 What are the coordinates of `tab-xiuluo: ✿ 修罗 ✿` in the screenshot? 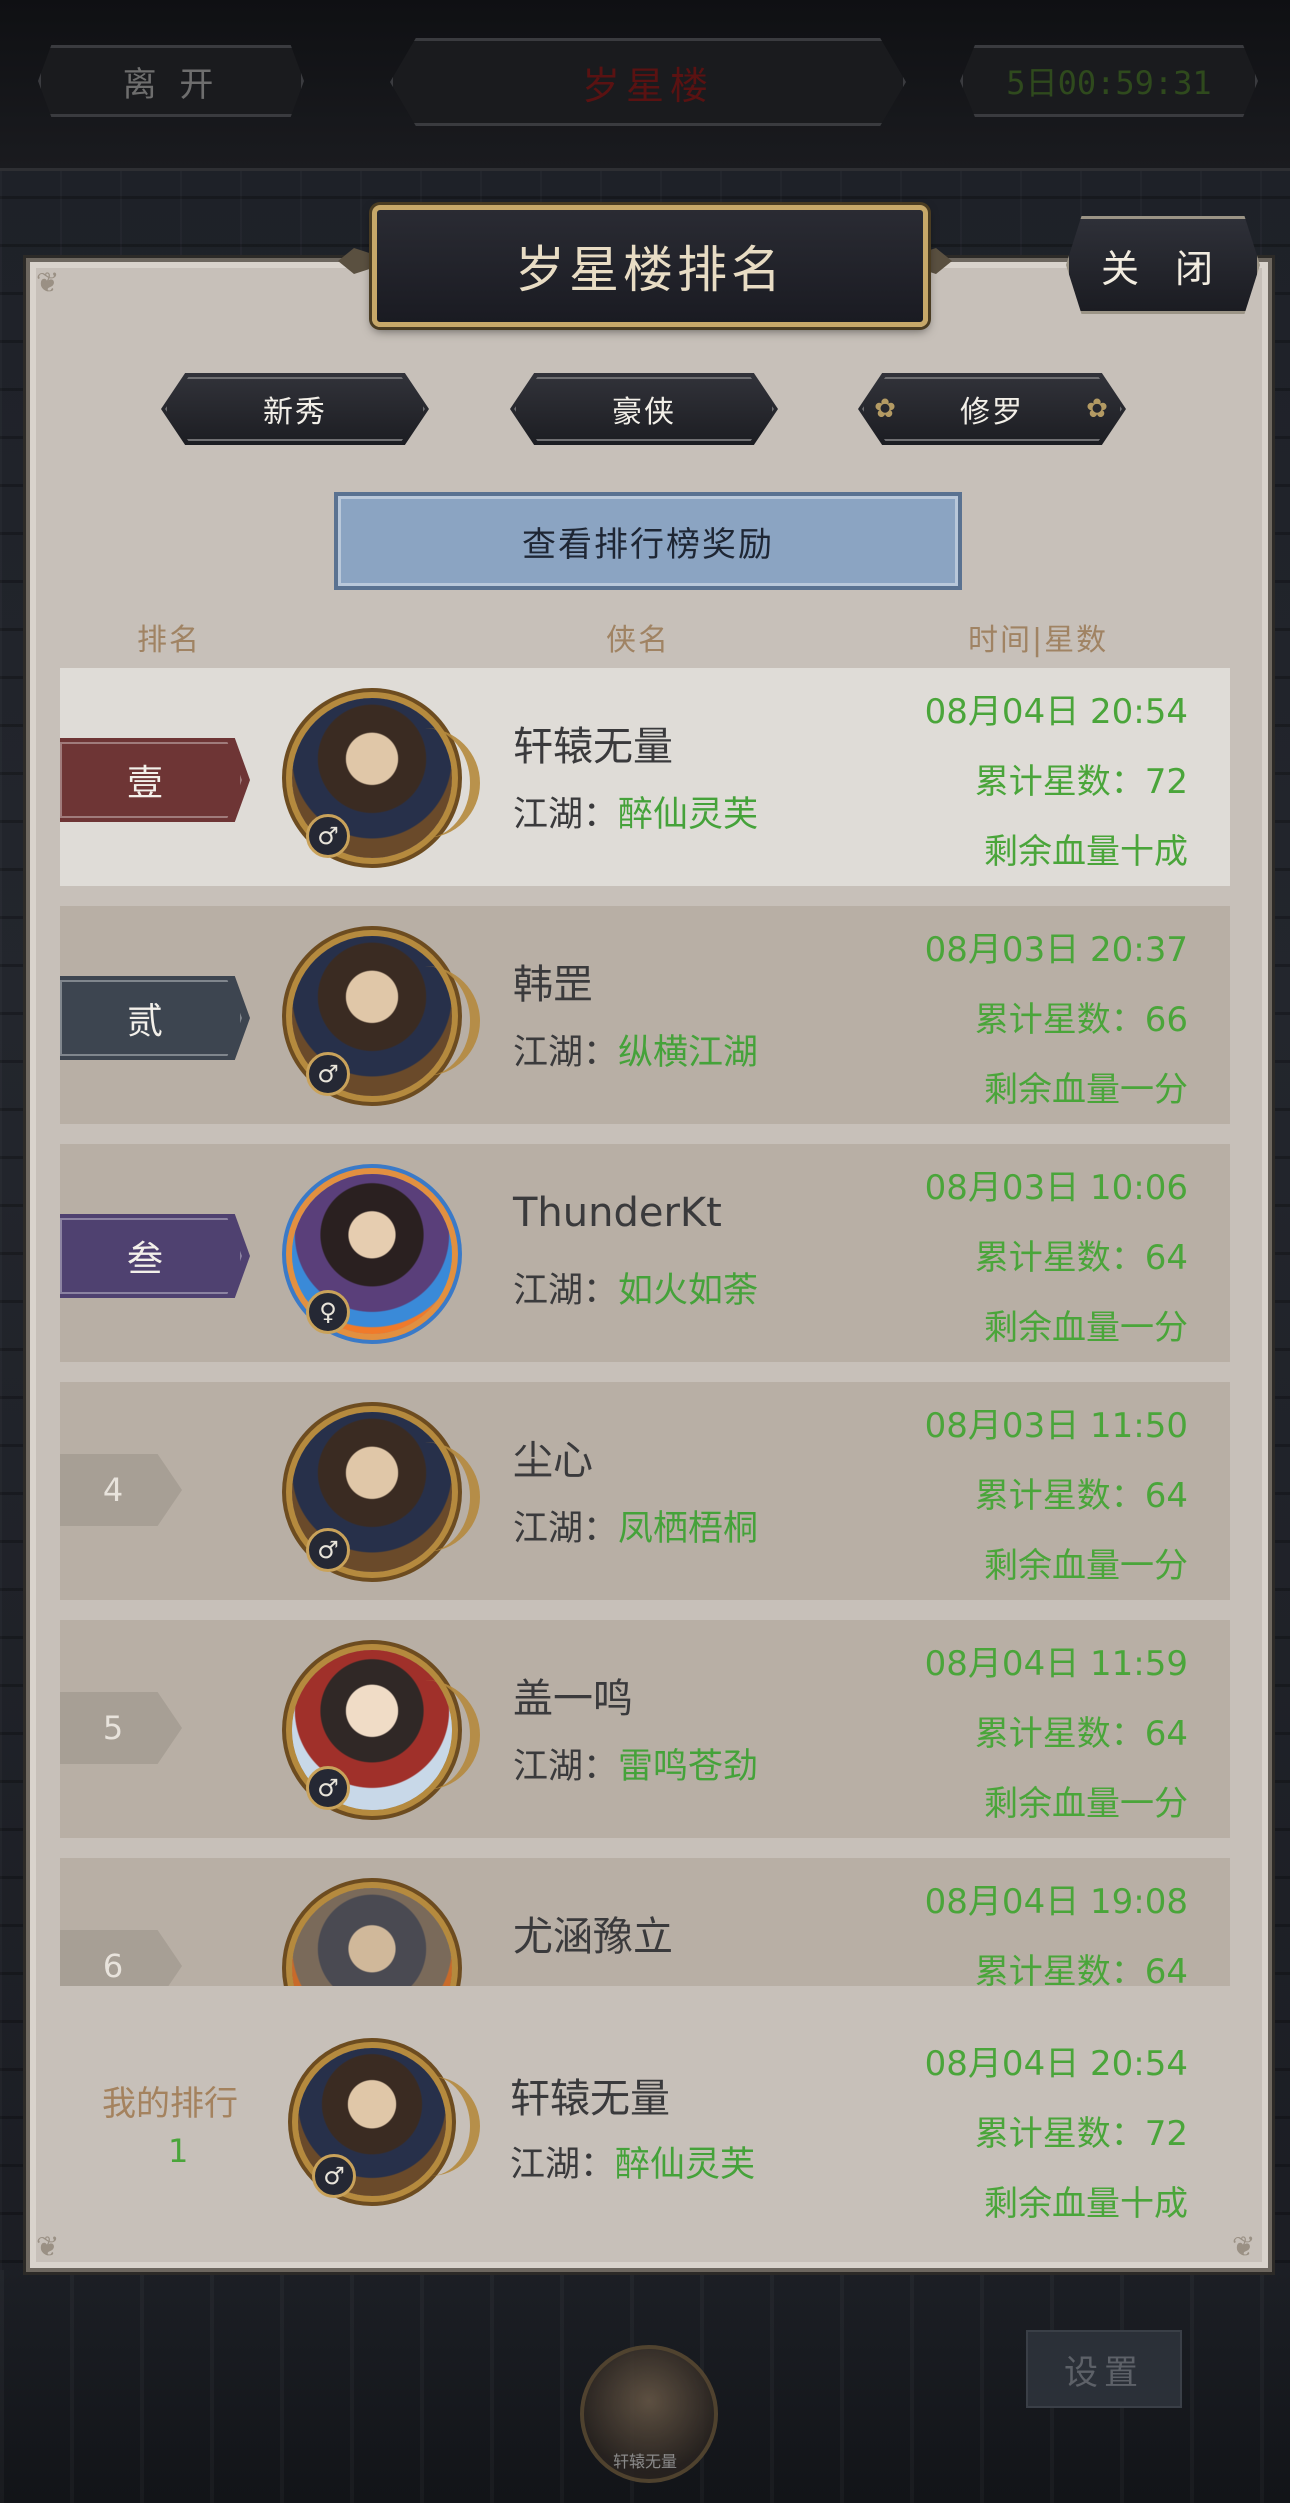 It's located at (992, 409).